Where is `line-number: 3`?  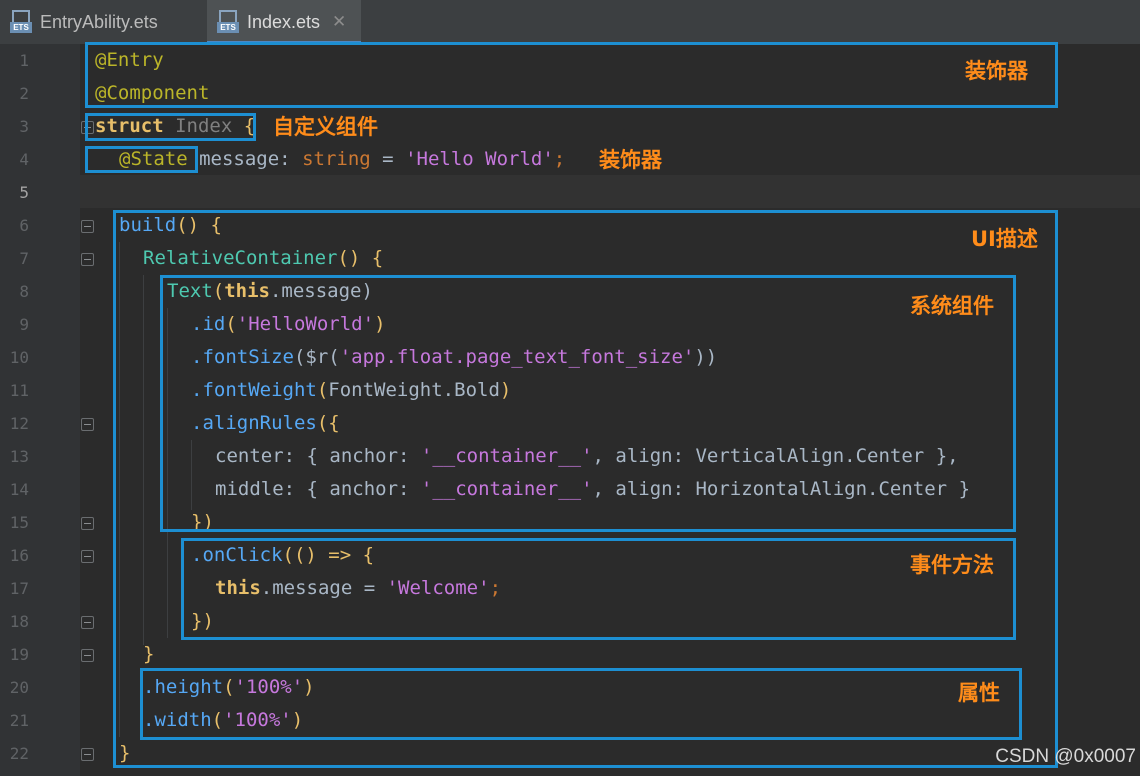 line-number: 3 is located at coordinates (24, 126).